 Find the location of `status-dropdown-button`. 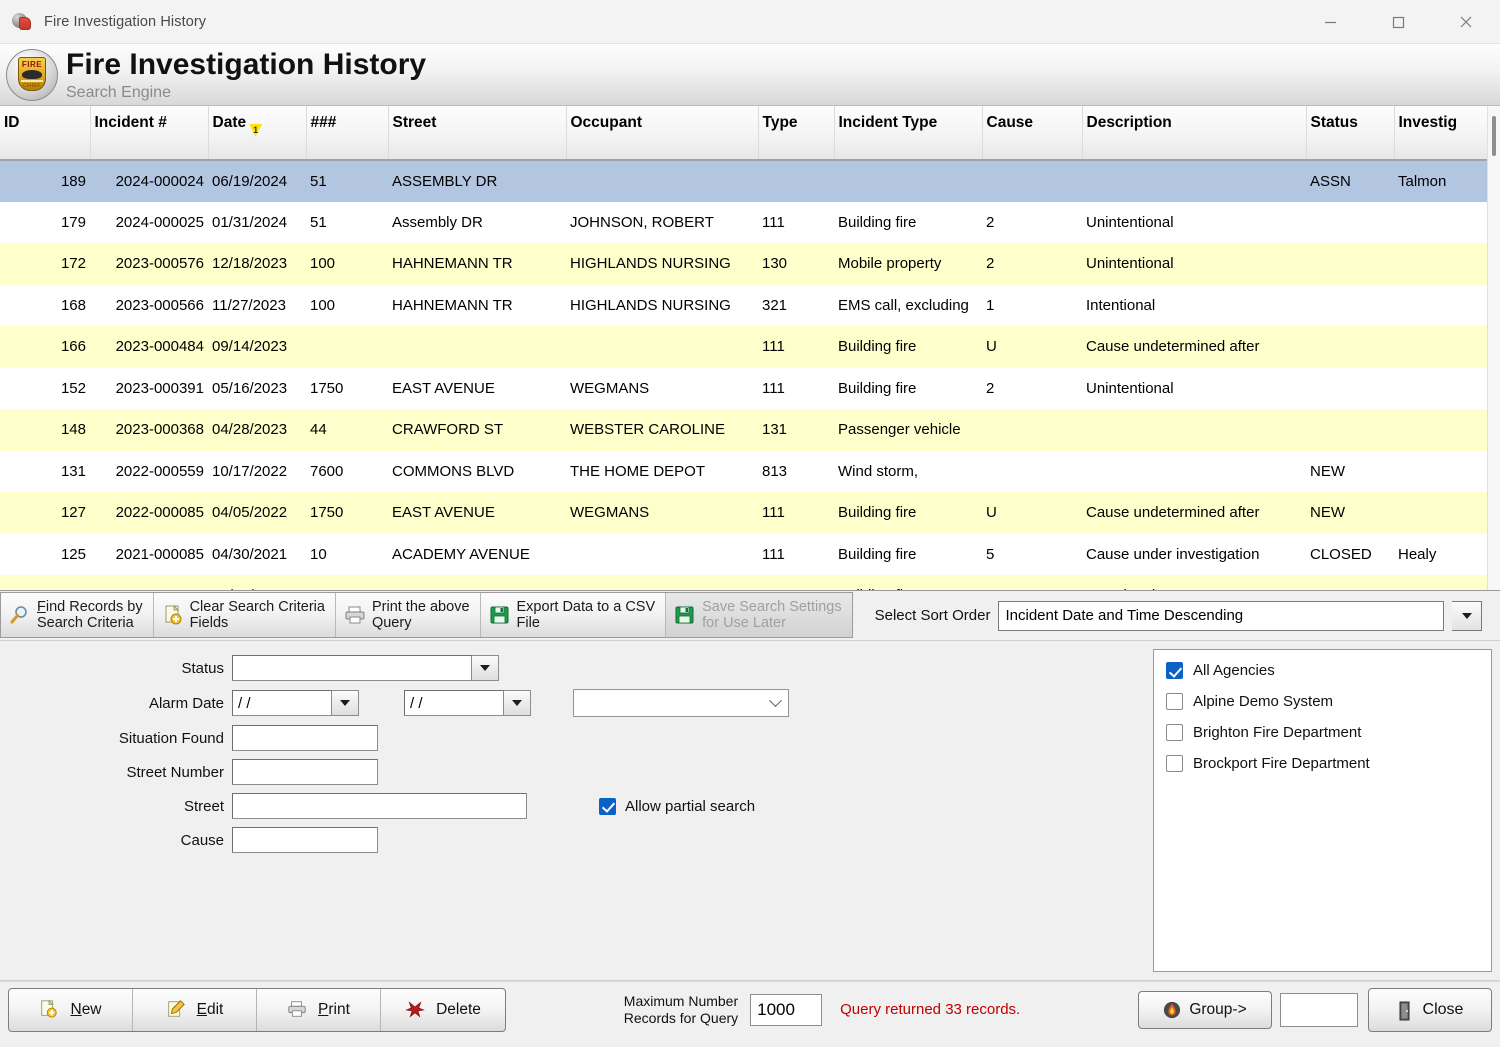

status-dropdown-button is located at coordinates (485, 668).